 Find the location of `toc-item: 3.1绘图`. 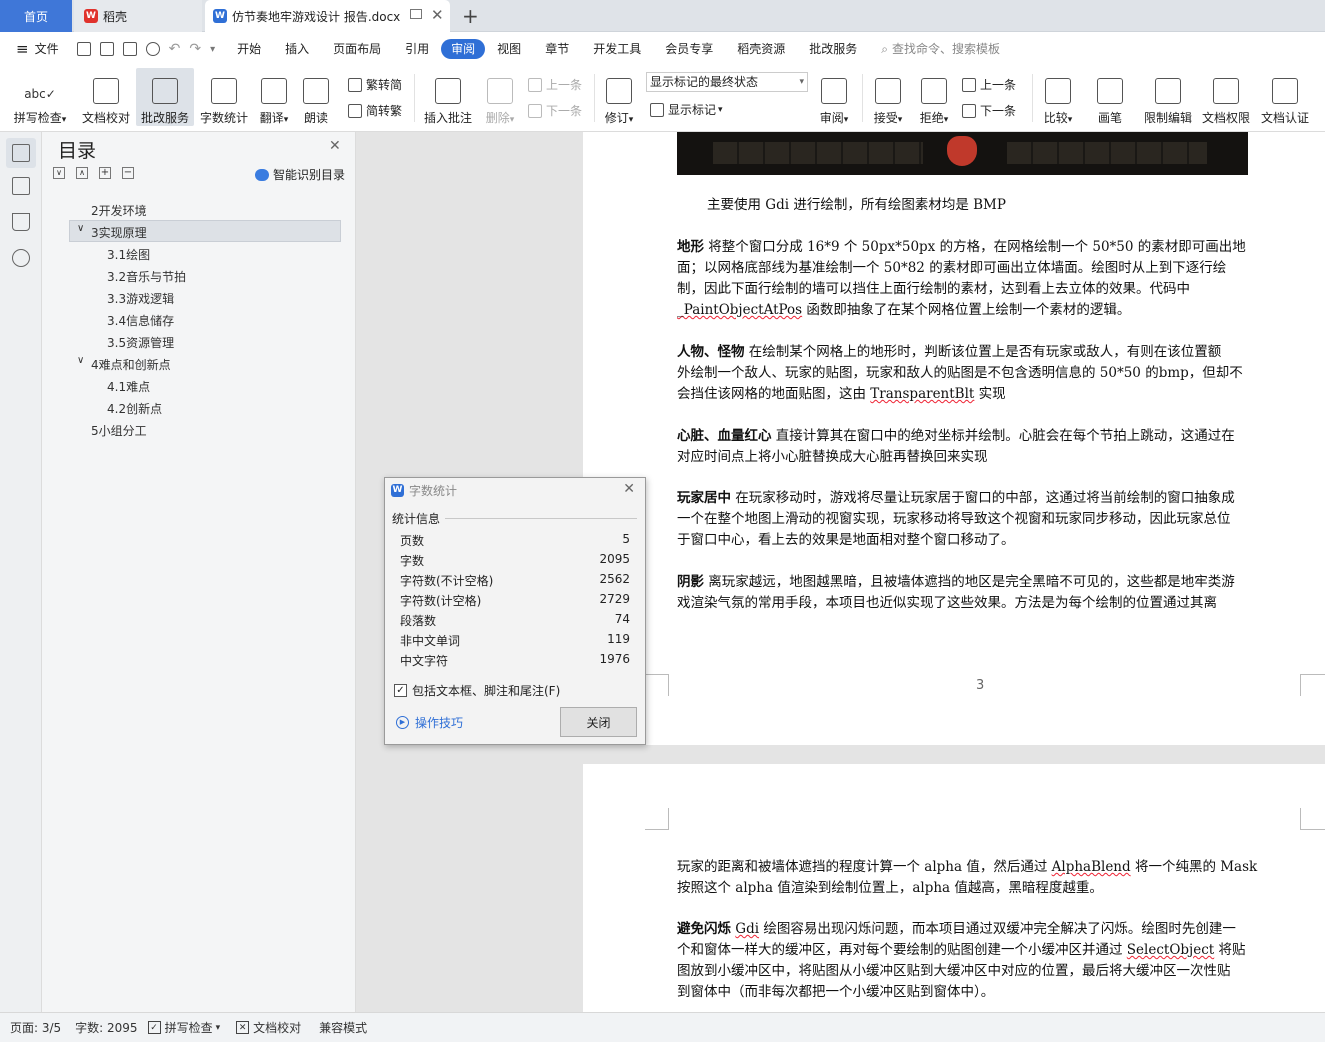

toc-item: 3.1绘图 is located at coordinates (128, 254).